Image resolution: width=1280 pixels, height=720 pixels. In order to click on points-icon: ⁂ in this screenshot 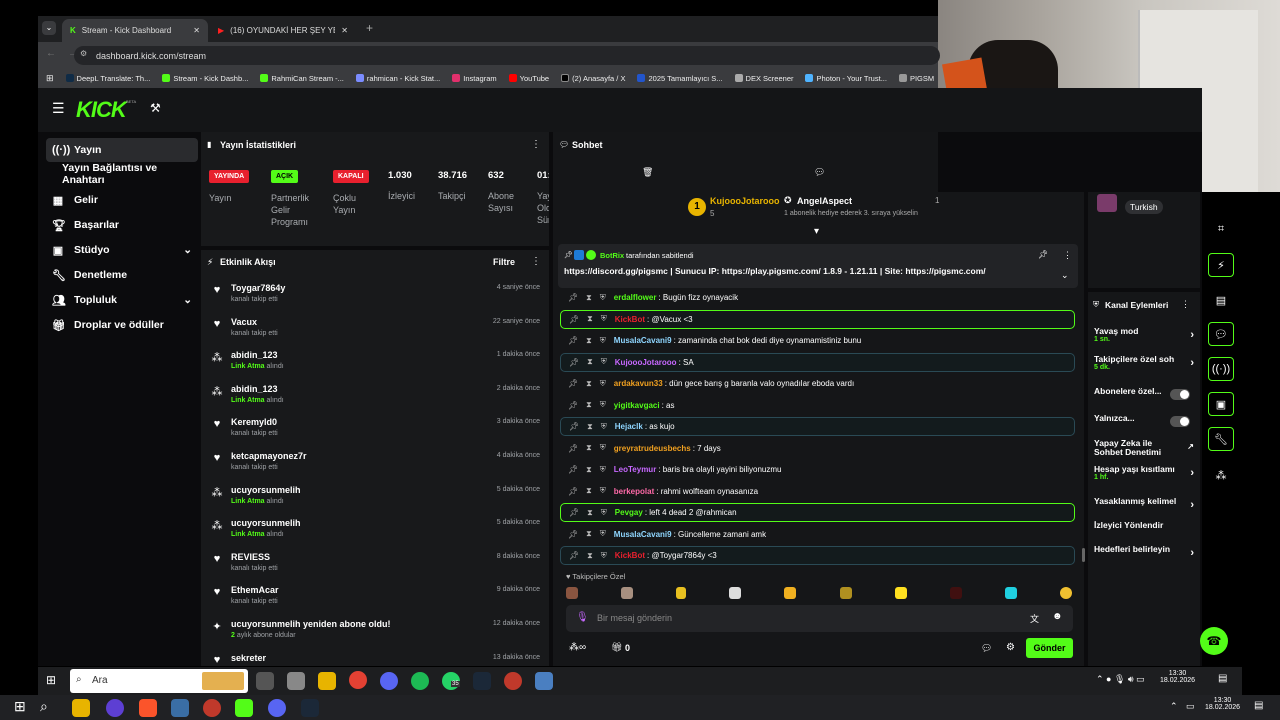, I will do `click(1221, 475)`.